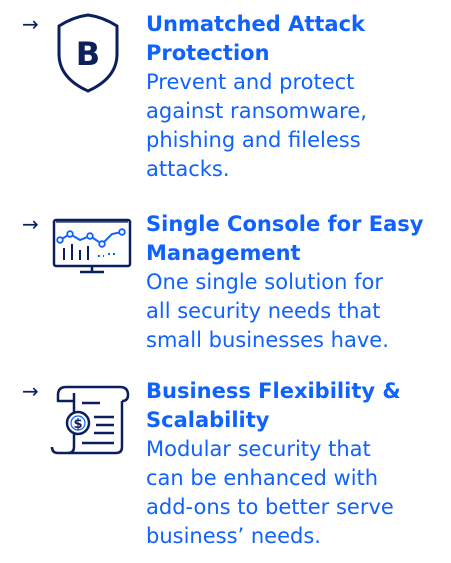 The height and width of the screenshot is (563, 451). What do you see at coordinates (233, 536) in the screenshot?
I see `feature-description-line: business’ needs.` at bounding box center [233, 536].